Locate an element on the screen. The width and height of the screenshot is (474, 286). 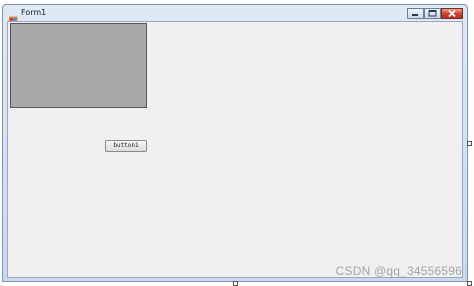
caption-buttons is located at coordinates (435, 13).